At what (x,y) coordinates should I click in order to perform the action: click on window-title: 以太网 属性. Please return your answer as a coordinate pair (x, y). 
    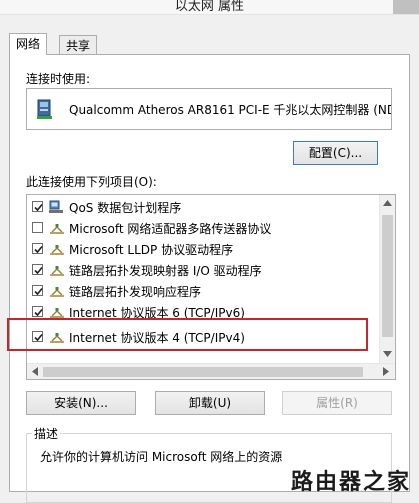
    Looking at the image, I should click on (209, 7).